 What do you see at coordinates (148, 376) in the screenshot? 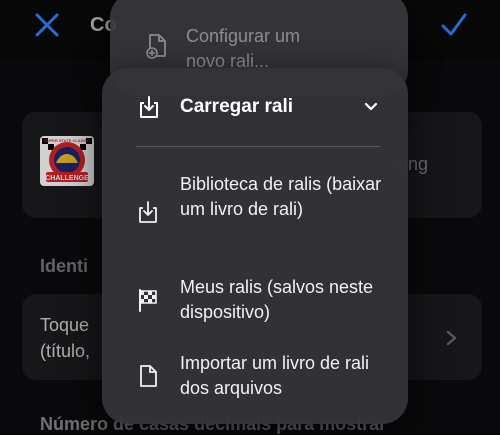
I see `document-icon` at bounding box center [148, 376].